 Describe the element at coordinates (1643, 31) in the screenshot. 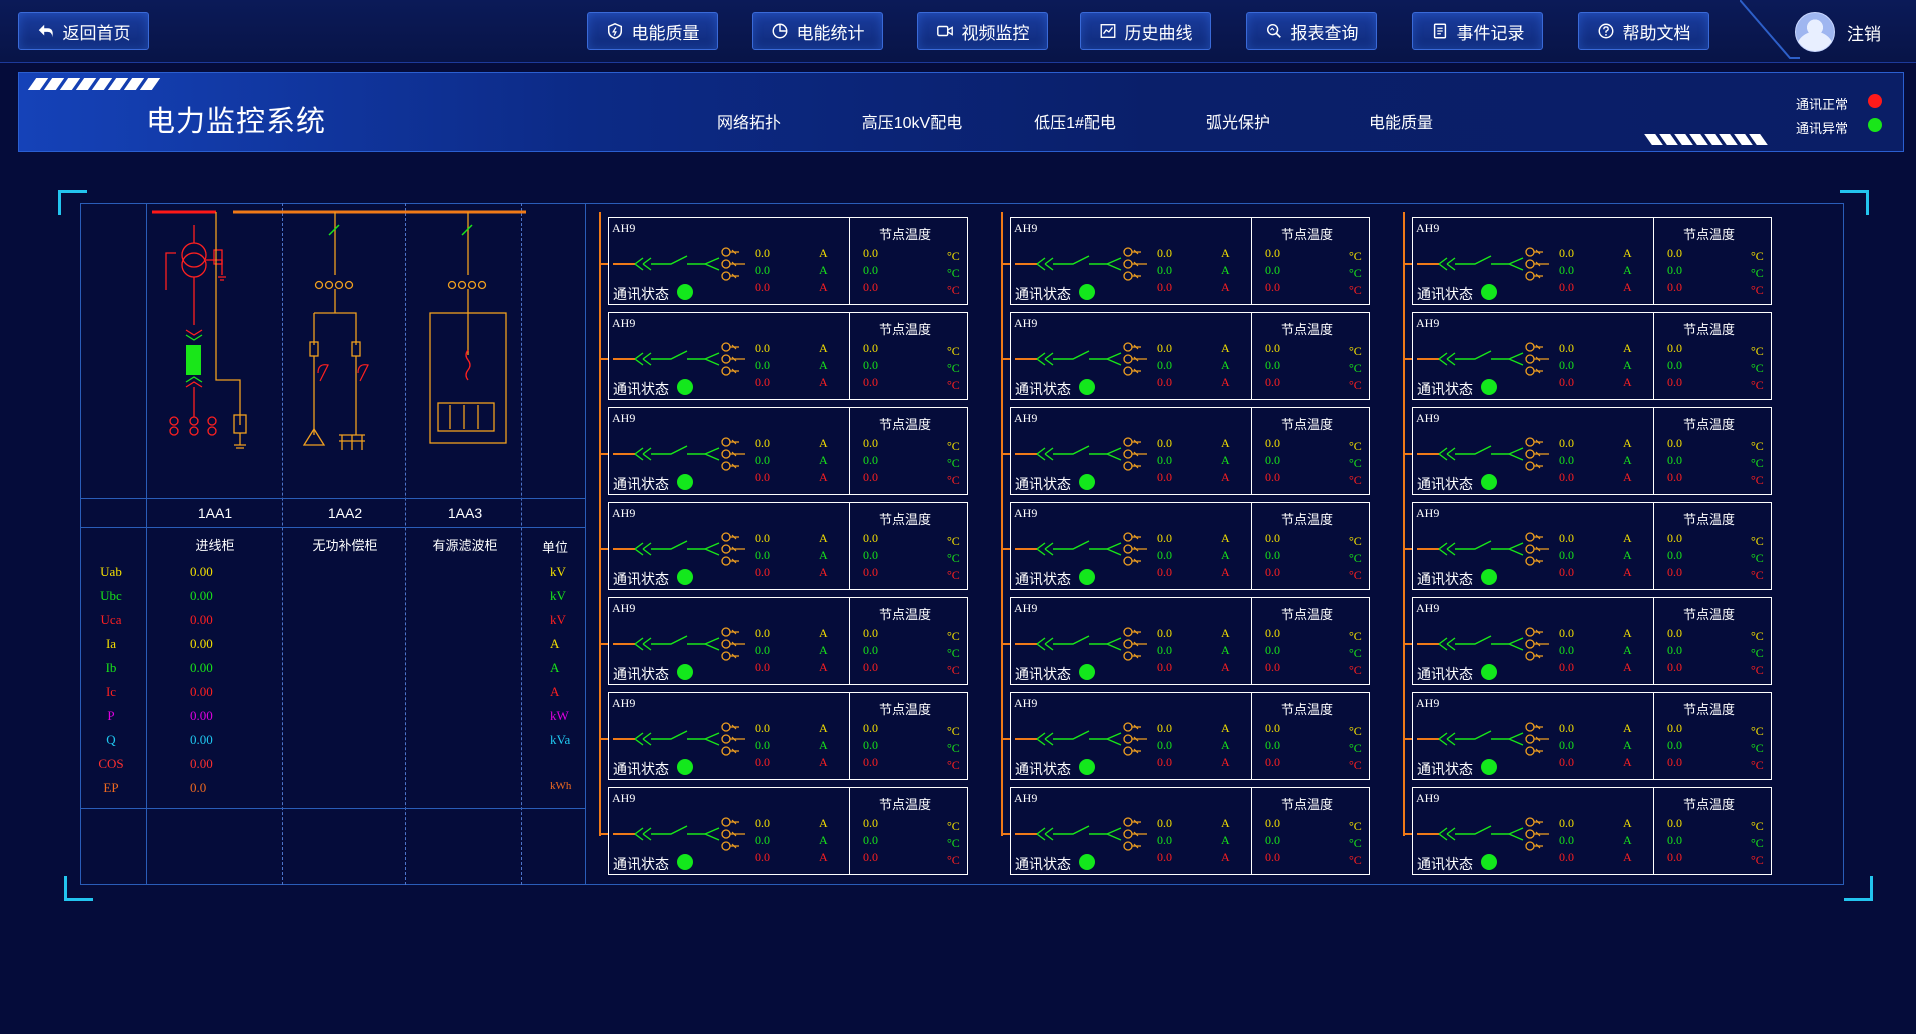

I see `nav-help-docs-button: 帮助文档` at that location.